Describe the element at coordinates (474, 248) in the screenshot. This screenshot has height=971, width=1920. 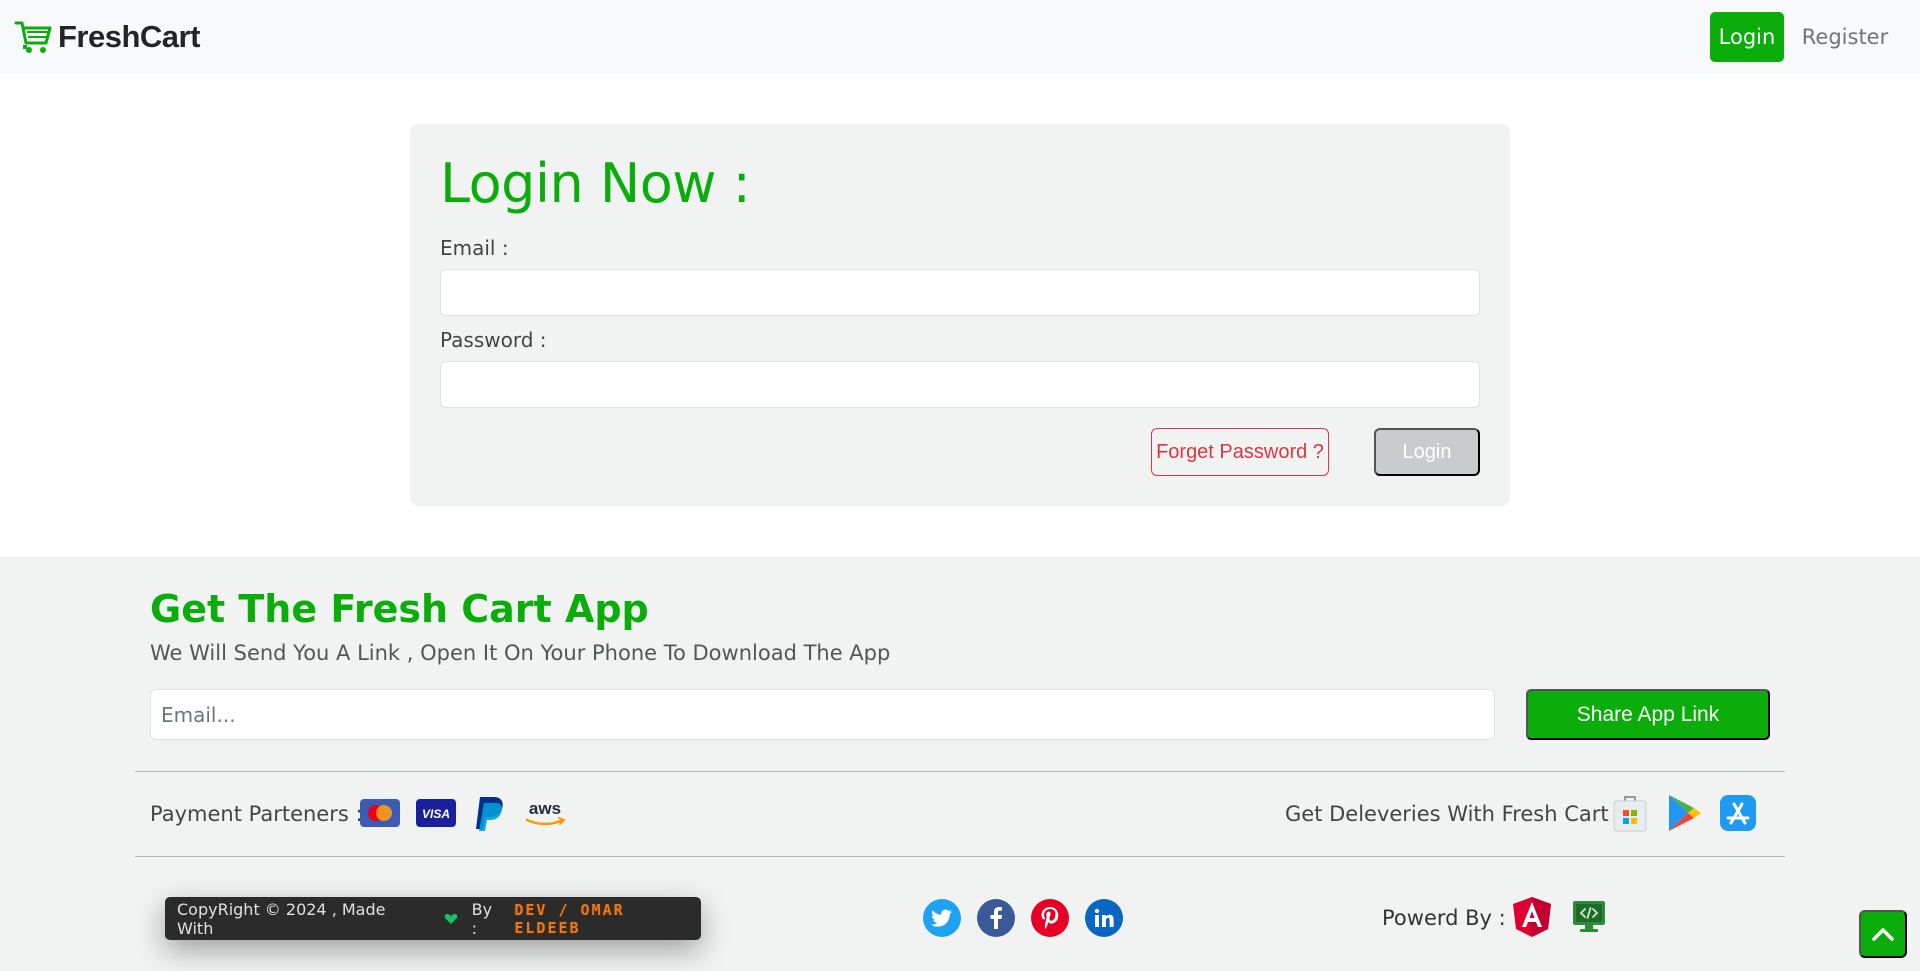
I see `email-label: Email :` at that location.